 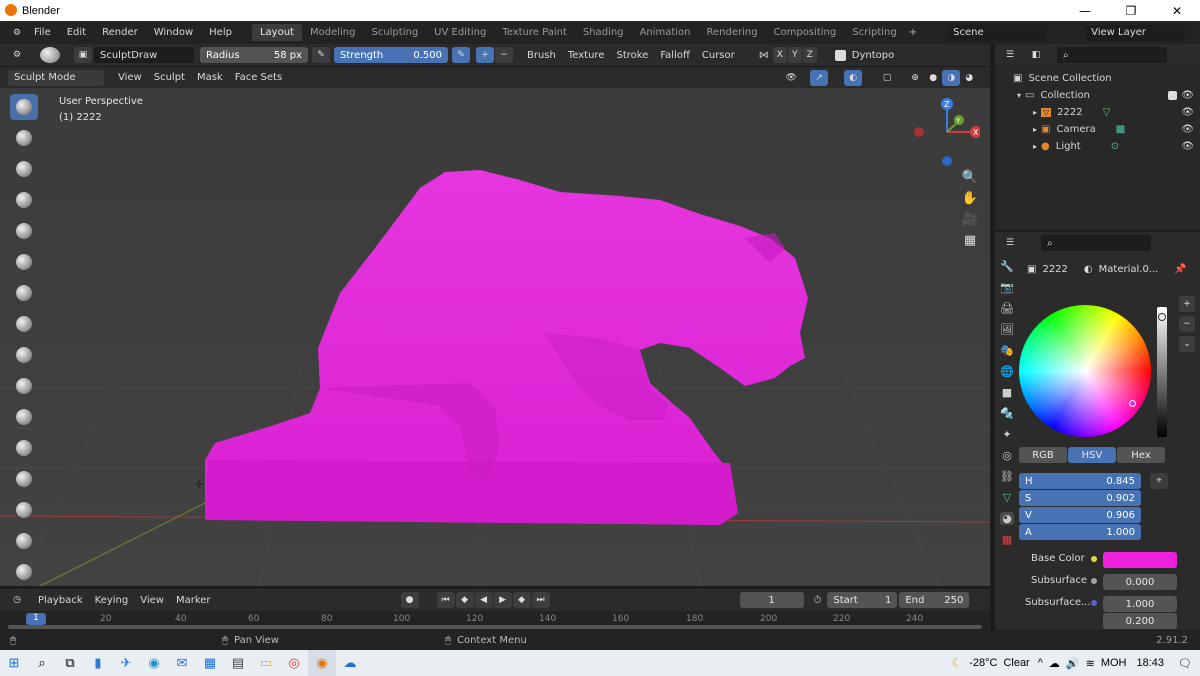 What do you see at coordinates (809, 55) in the screenshot?
I see `symmetry-z-toggle: Z` at bounding box center [809, 55].